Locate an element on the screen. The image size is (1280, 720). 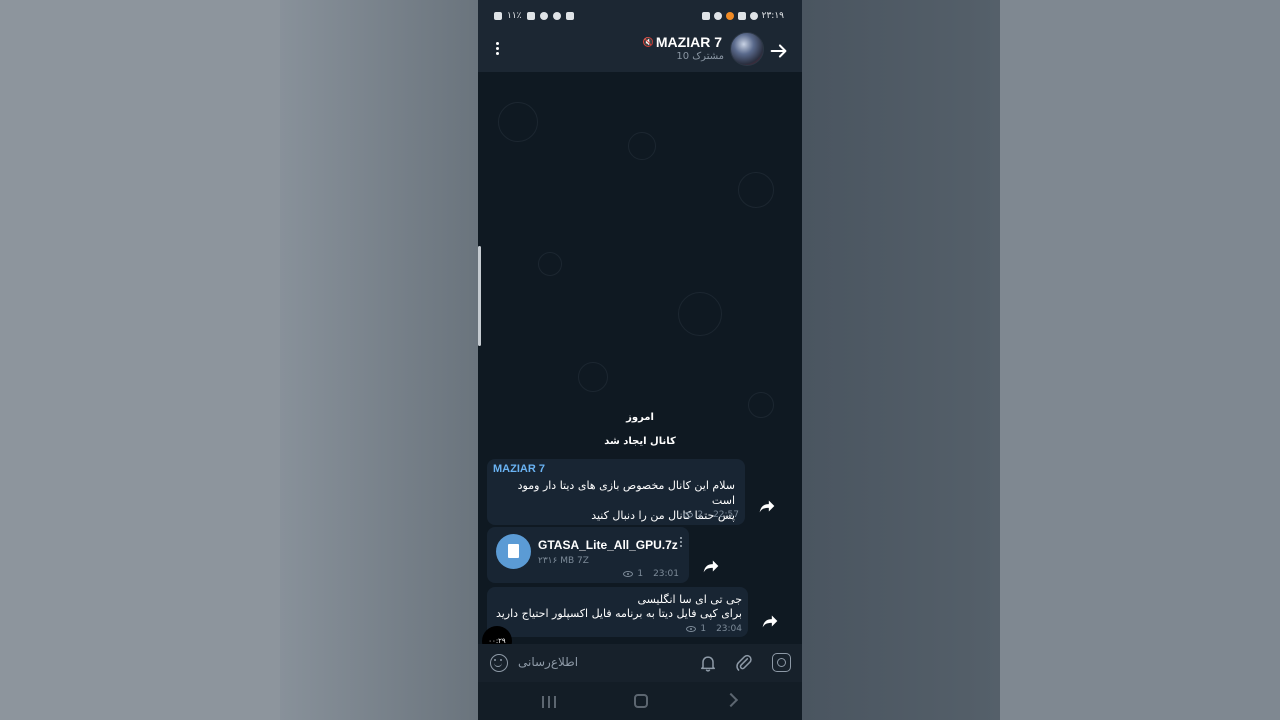
emoji-icon is located at coordinates (499, 663).